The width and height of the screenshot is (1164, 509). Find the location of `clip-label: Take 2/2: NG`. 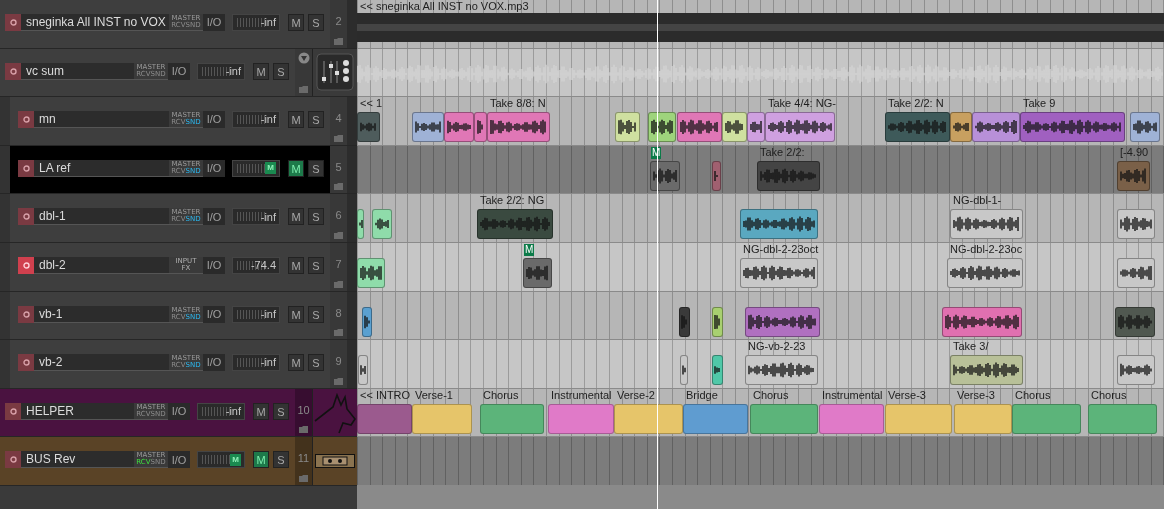

clip-label: Take 2/2: NG is located at coordinates (512, 201).